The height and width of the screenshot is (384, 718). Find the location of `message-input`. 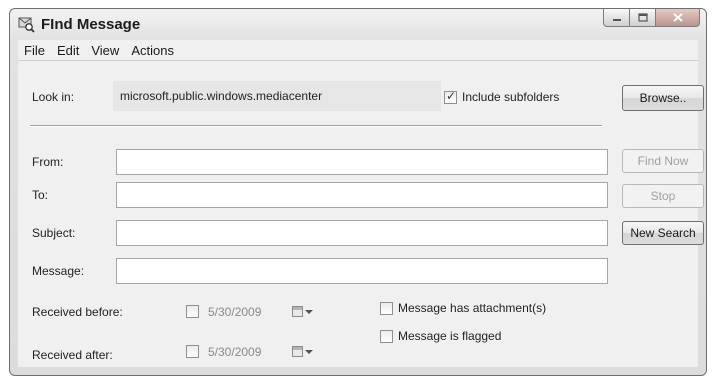

message-input is located at coordinates (362, 271).